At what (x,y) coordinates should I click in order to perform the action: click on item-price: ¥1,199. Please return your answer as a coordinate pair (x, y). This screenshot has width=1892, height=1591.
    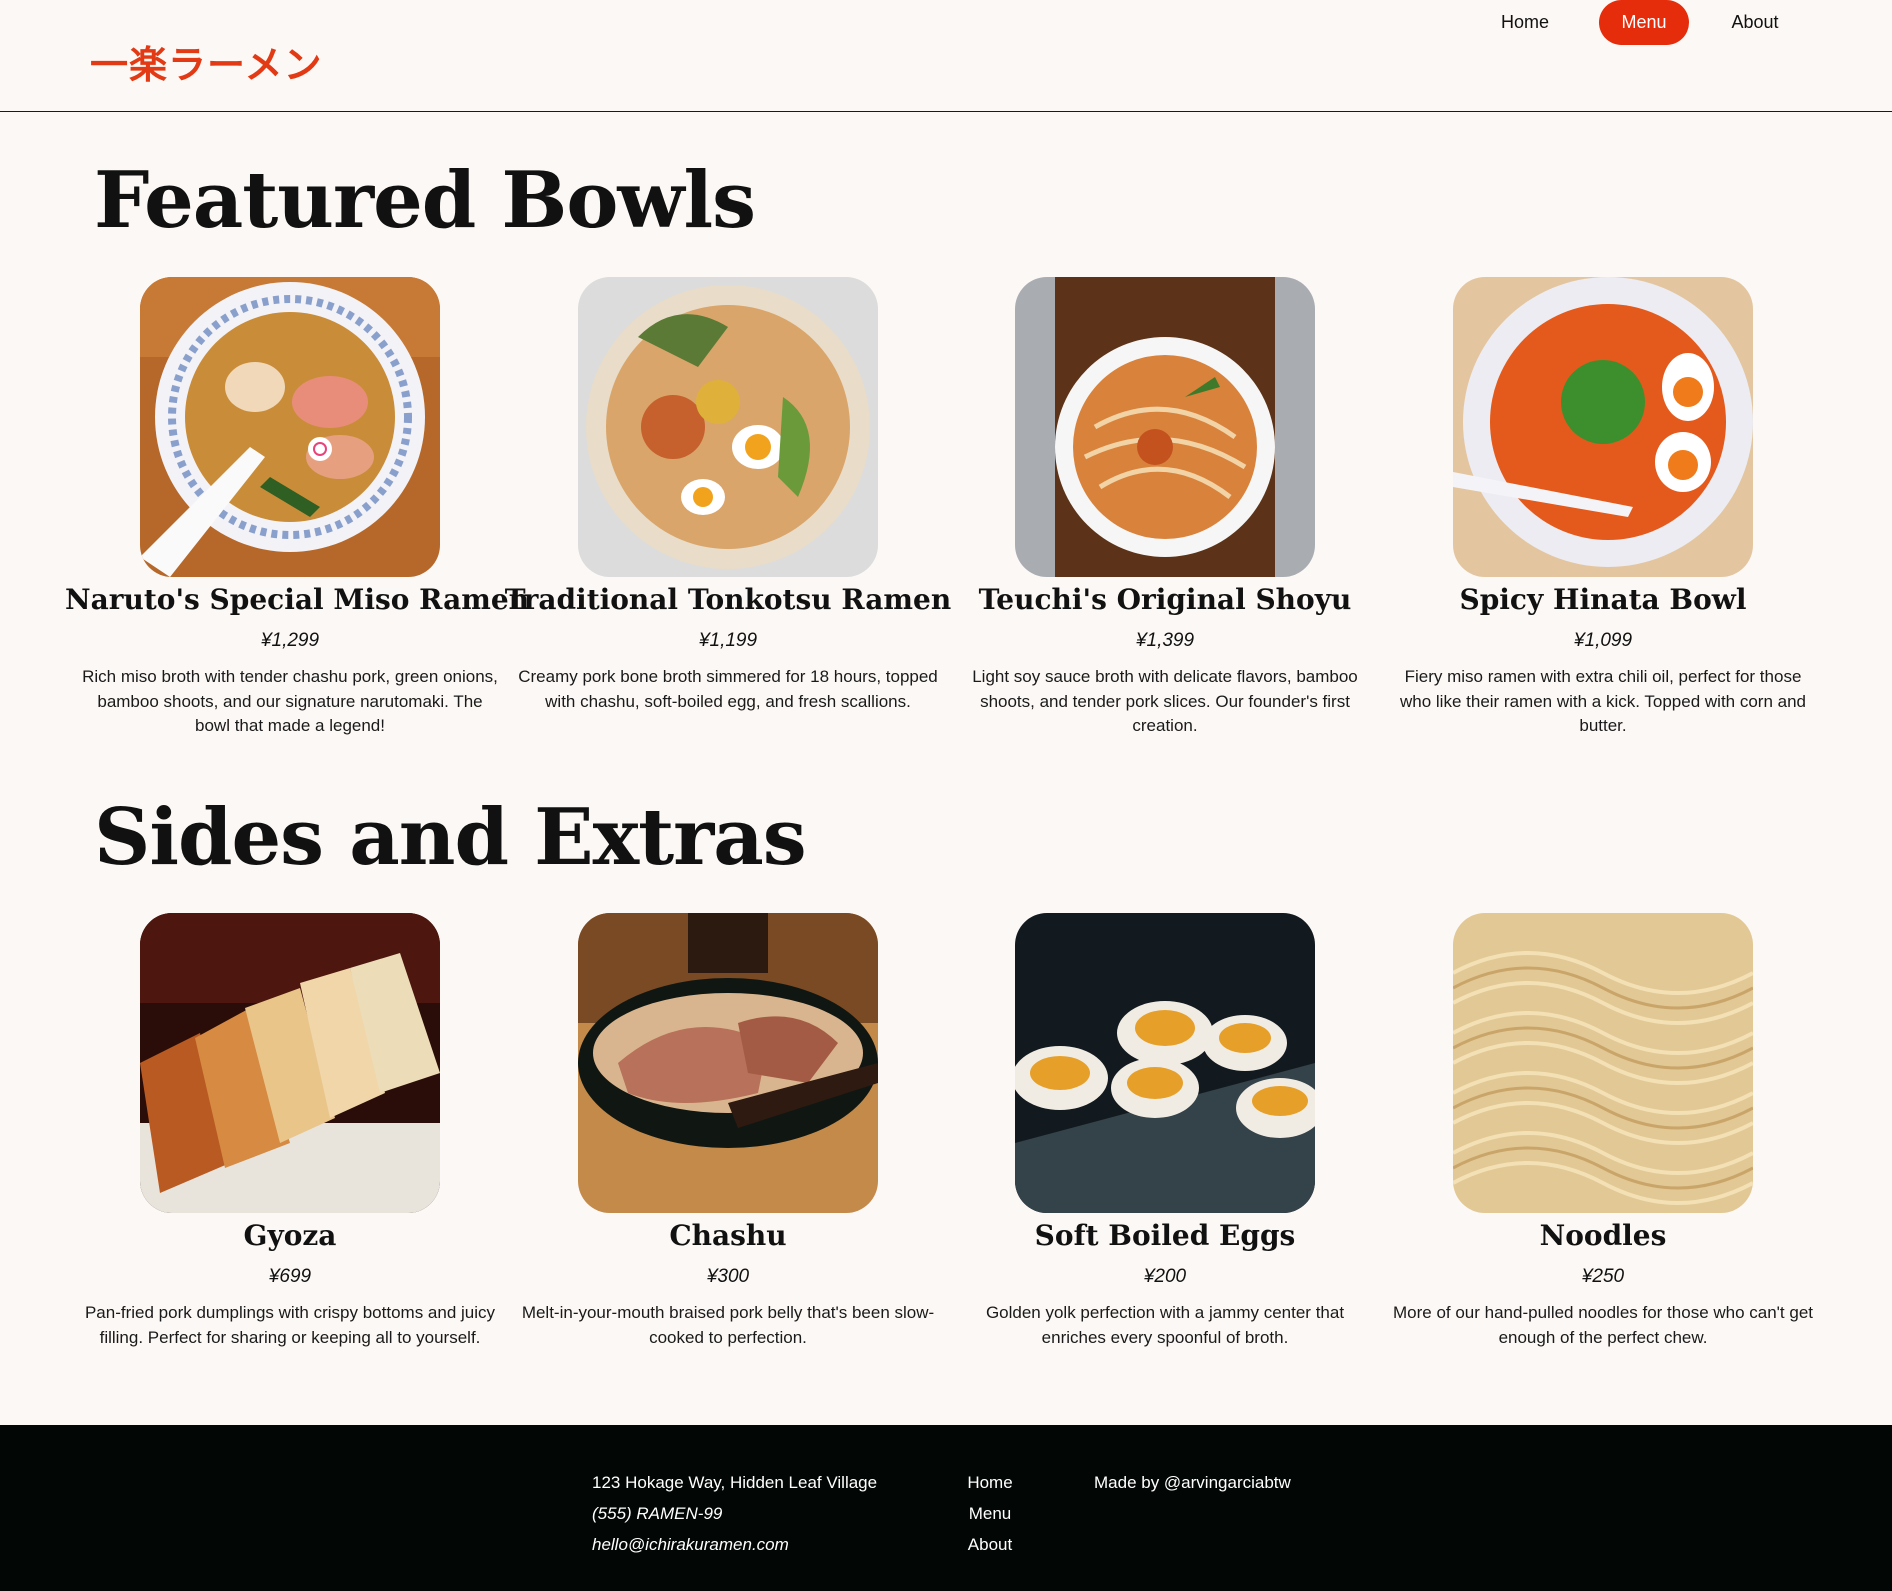
    Looking at the image, I should click on (728, 640).